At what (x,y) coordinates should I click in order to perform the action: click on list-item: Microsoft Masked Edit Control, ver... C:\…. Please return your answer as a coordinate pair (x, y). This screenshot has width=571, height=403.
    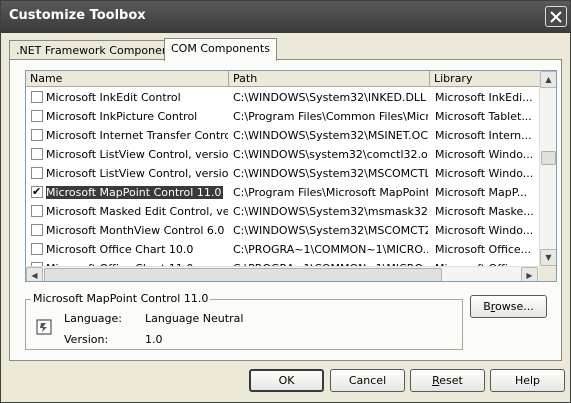
    Looking at the image, I should click on (282, 211).